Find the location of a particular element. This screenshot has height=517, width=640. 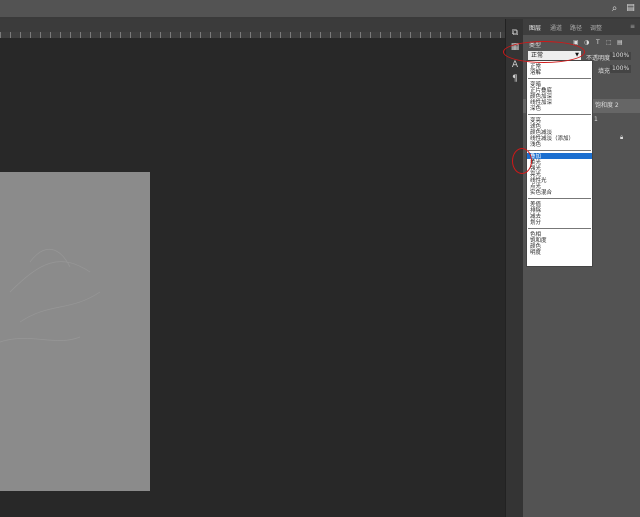

search-icon: ⌕ is located at coordinates (614, 8).